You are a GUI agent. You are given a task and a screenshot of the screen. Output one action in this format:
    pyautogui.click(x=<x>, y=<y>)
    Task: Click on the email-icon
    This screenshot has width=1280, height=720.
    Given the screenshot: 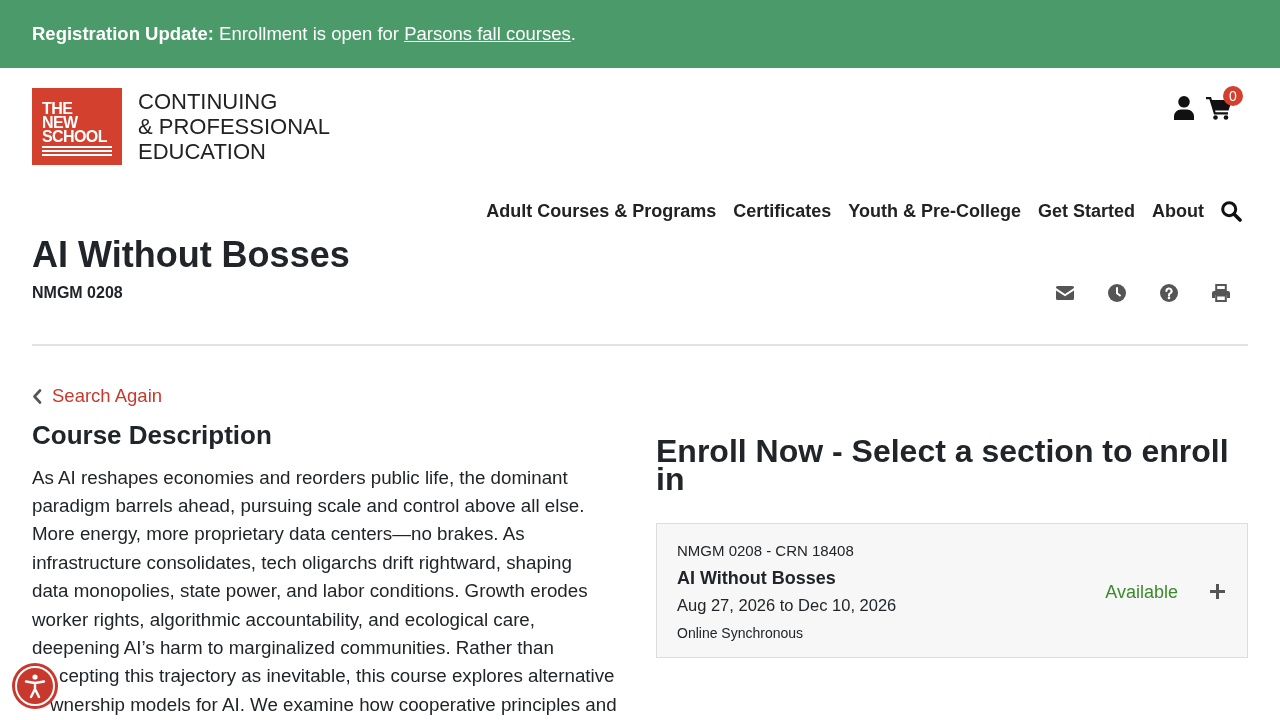 What is the action you would take?
    pyautogui.click(x=1065, y=293)
    